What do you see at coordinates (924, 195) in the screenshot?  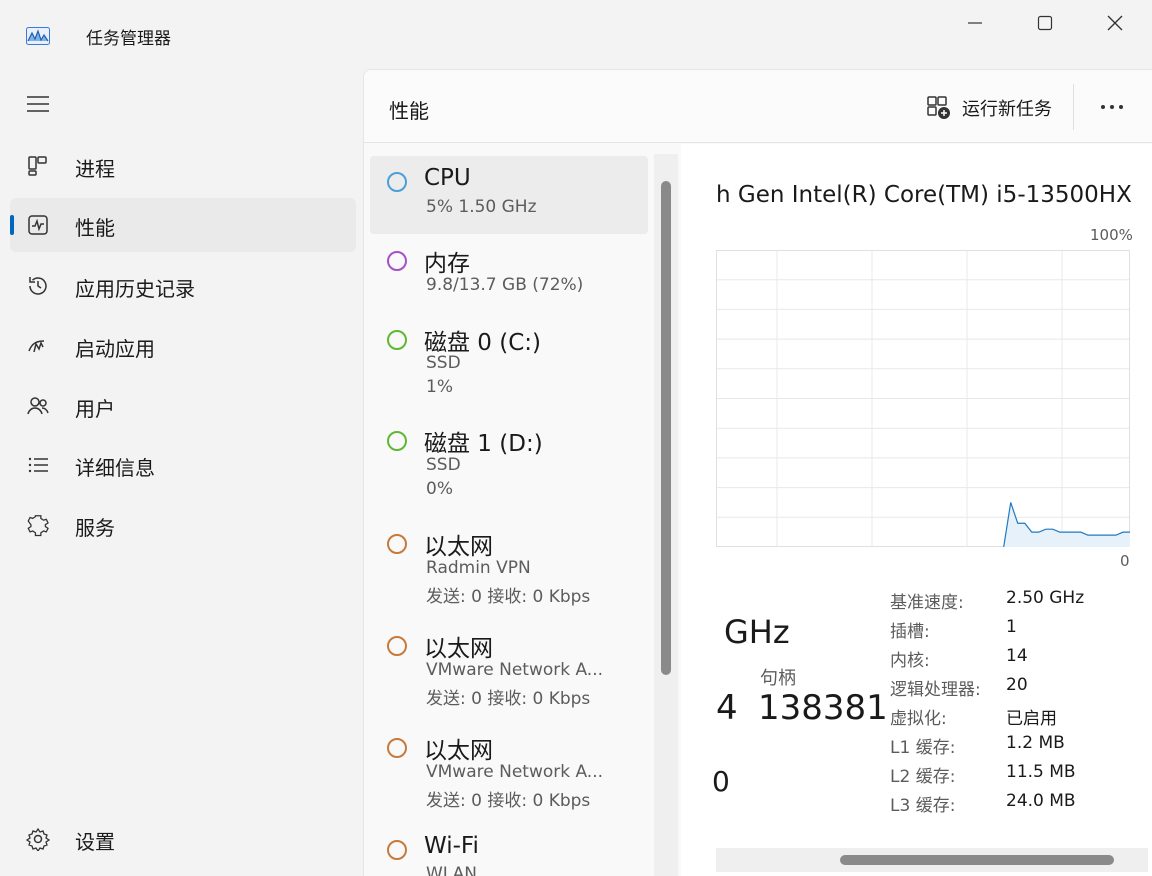 I see `cpu-model-name: h Gen Intel(R) Core(TM) i5-13500HX` at bounding box center [924, 195].